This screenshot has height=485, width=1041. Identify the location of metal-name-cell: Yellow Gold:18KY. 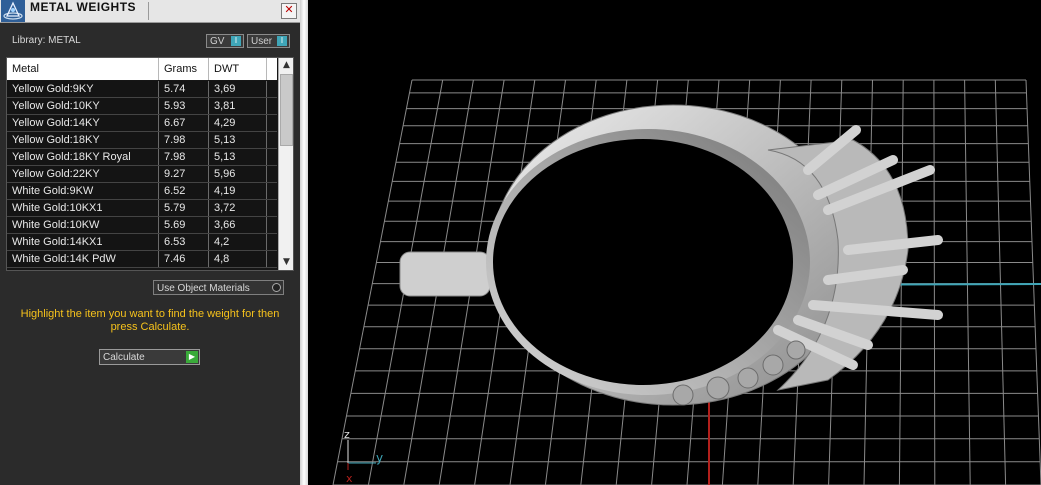
(83, 140).